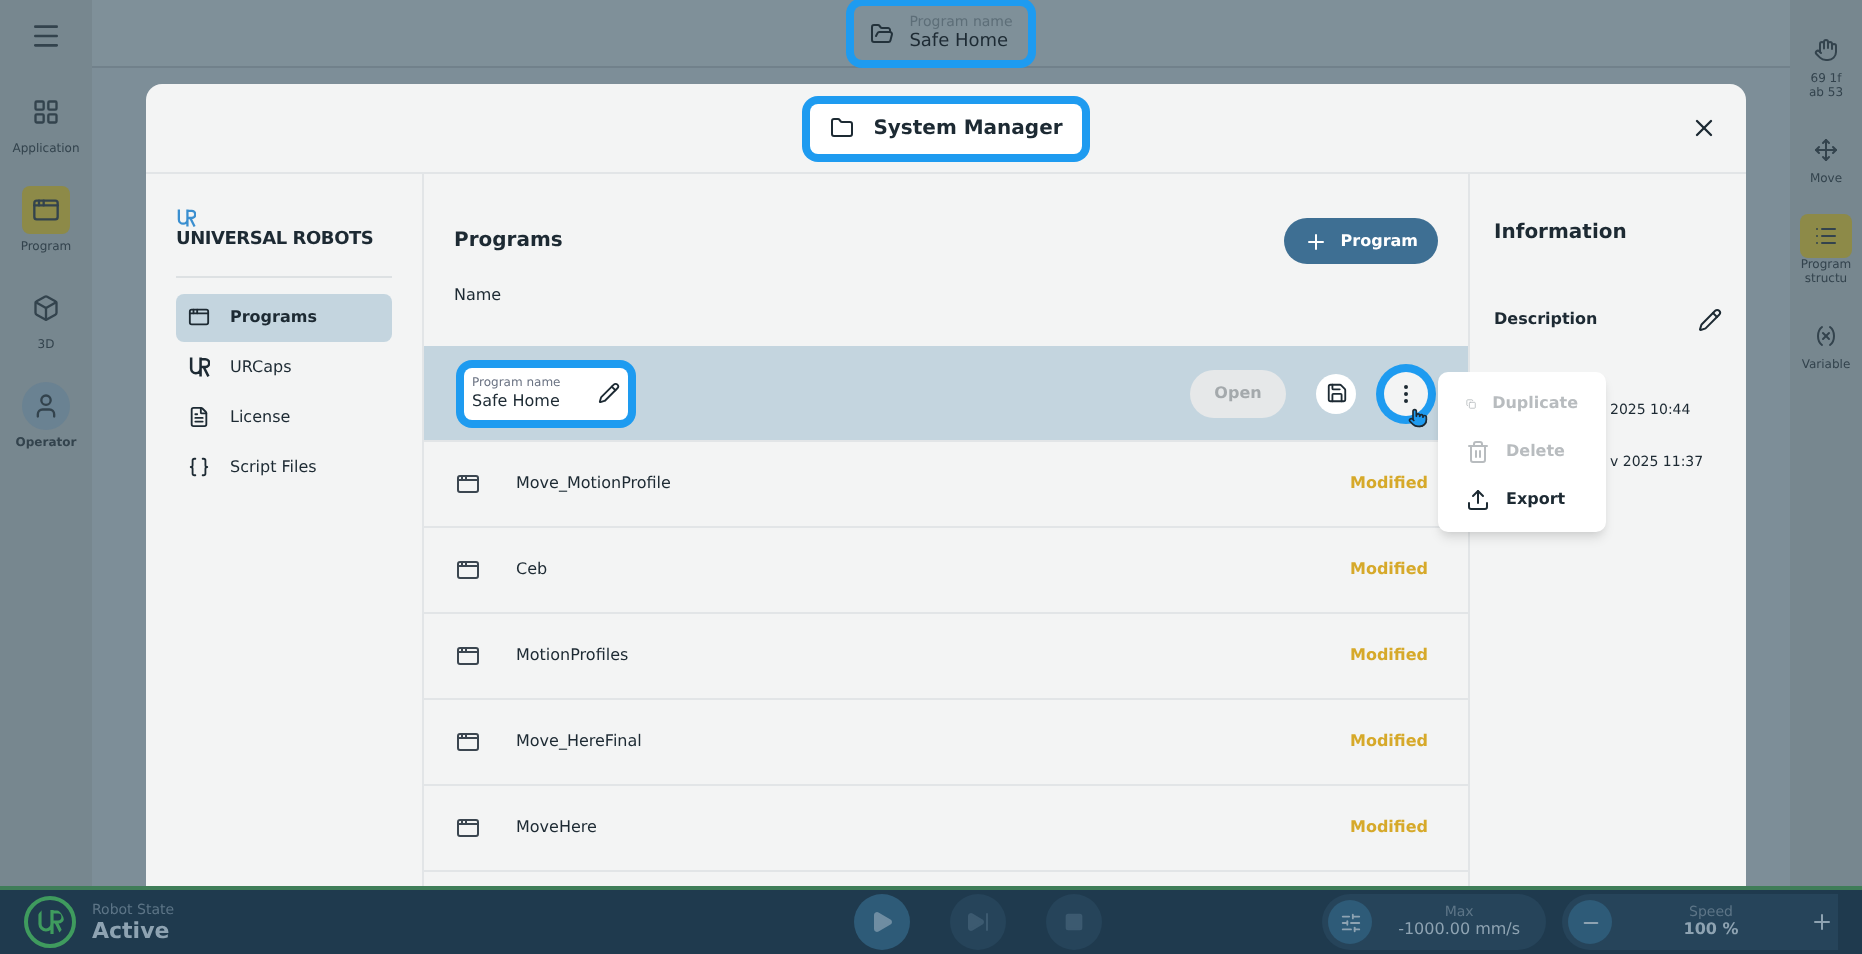 This screenshot has height=954, width=1862. I want to click on menu-item: URCaps, so click(284, 367).